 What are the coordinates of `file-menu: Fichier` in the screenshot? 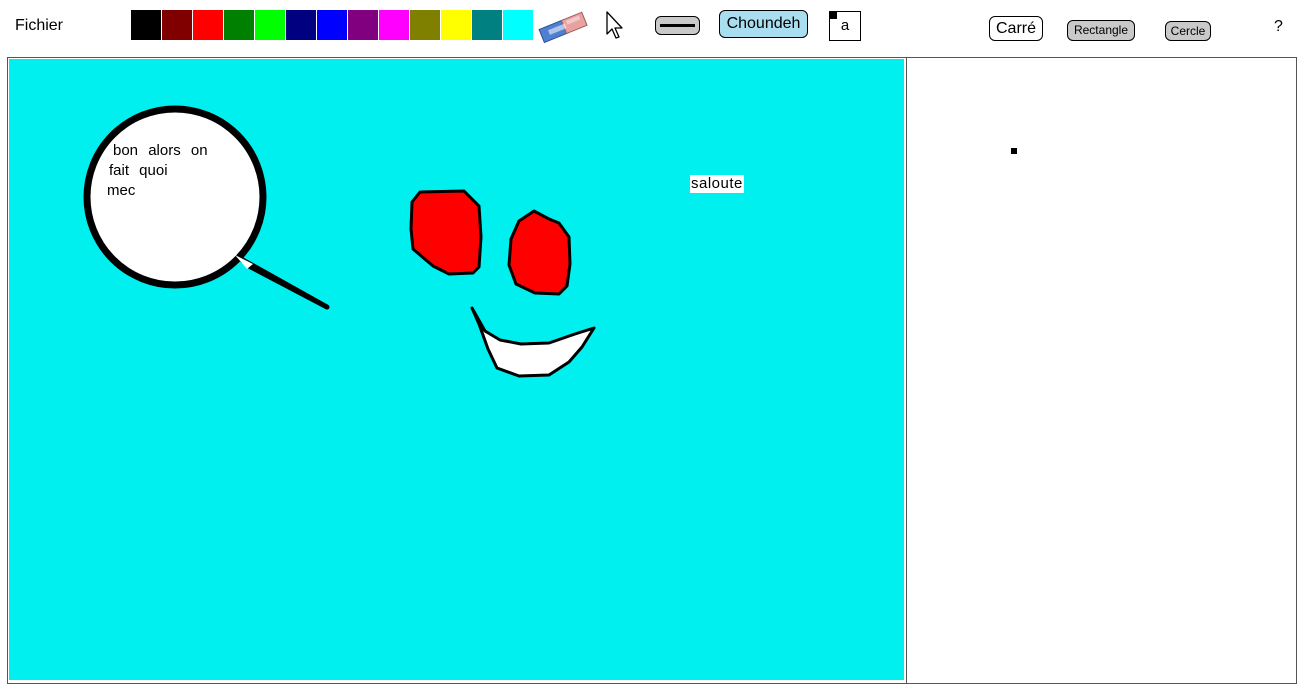 It's located at (39, 26).